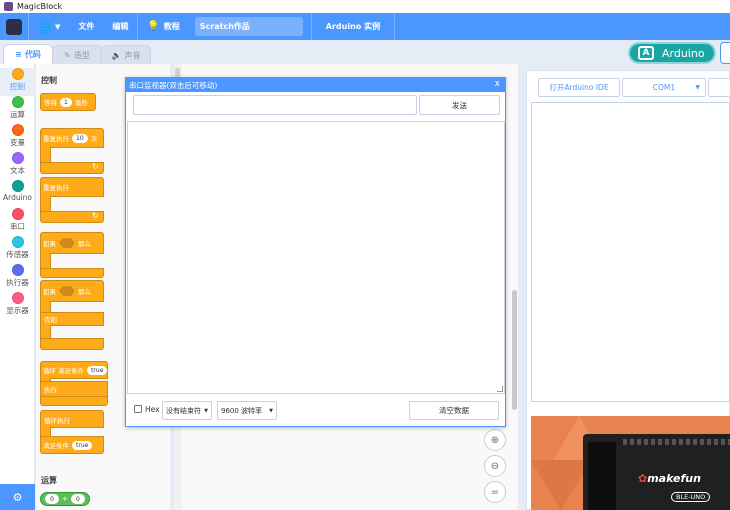 The image size is (730, 510). What do you see at coordinates (49, 480) in the screenshot?
I see `palette-section-operators: 运算` at bounding box center [49, 480].